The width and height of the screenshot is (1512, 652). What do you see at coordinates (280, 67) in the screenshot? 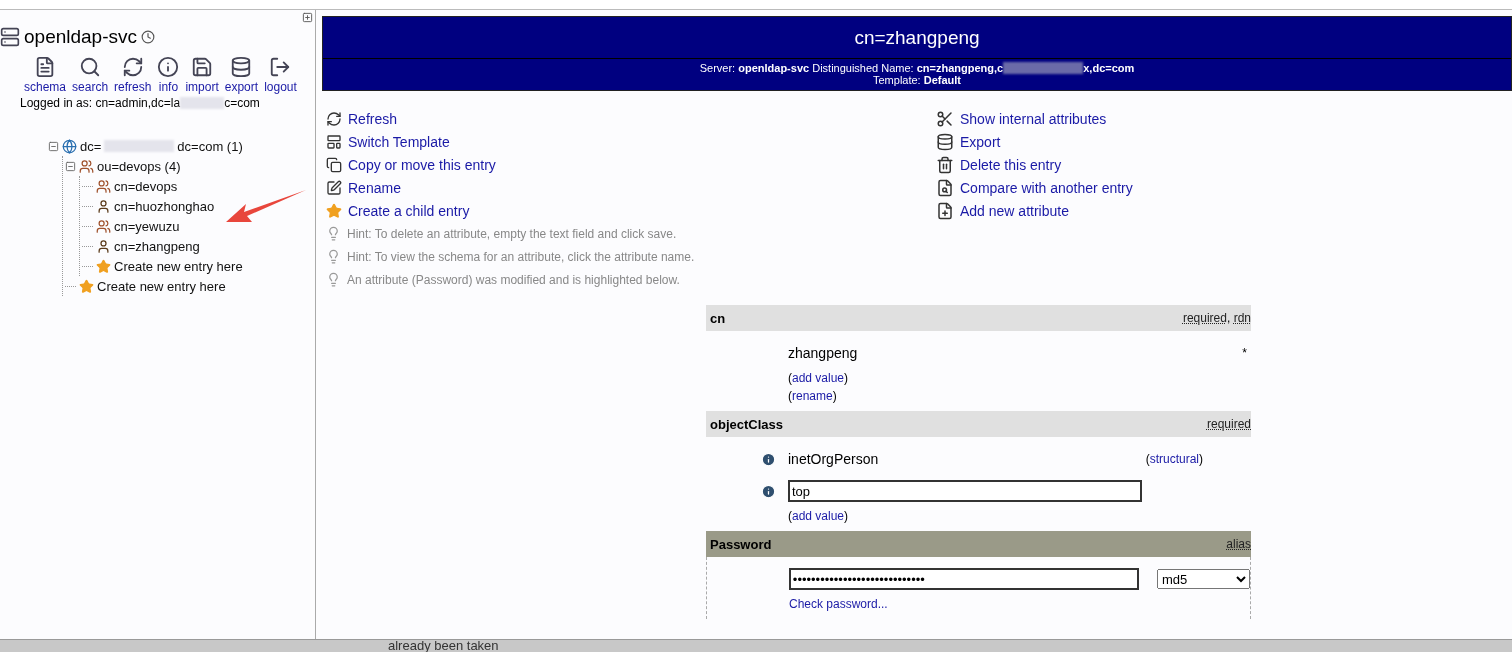
I see `logout-icon` at bounding box center [280, 67].